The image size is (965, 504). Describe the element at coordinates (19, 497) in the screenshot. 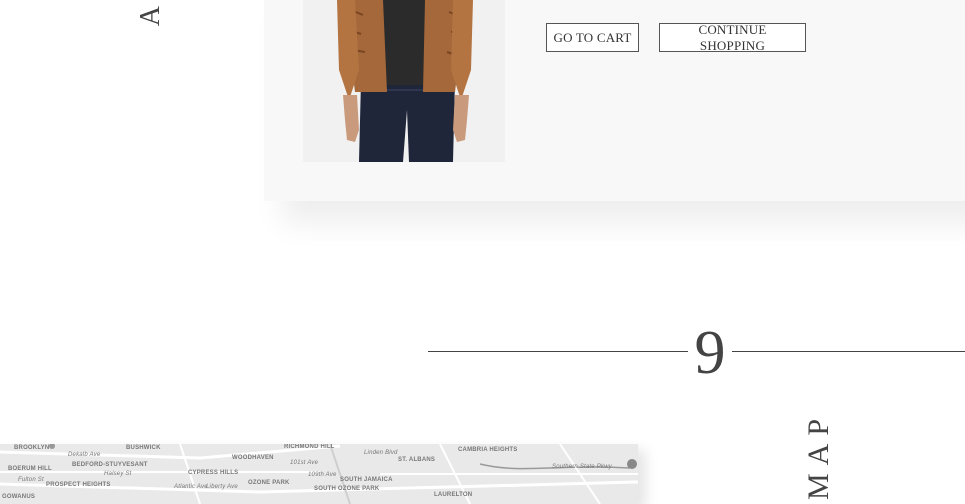

I see `map-label: GOWANUS` at that location.